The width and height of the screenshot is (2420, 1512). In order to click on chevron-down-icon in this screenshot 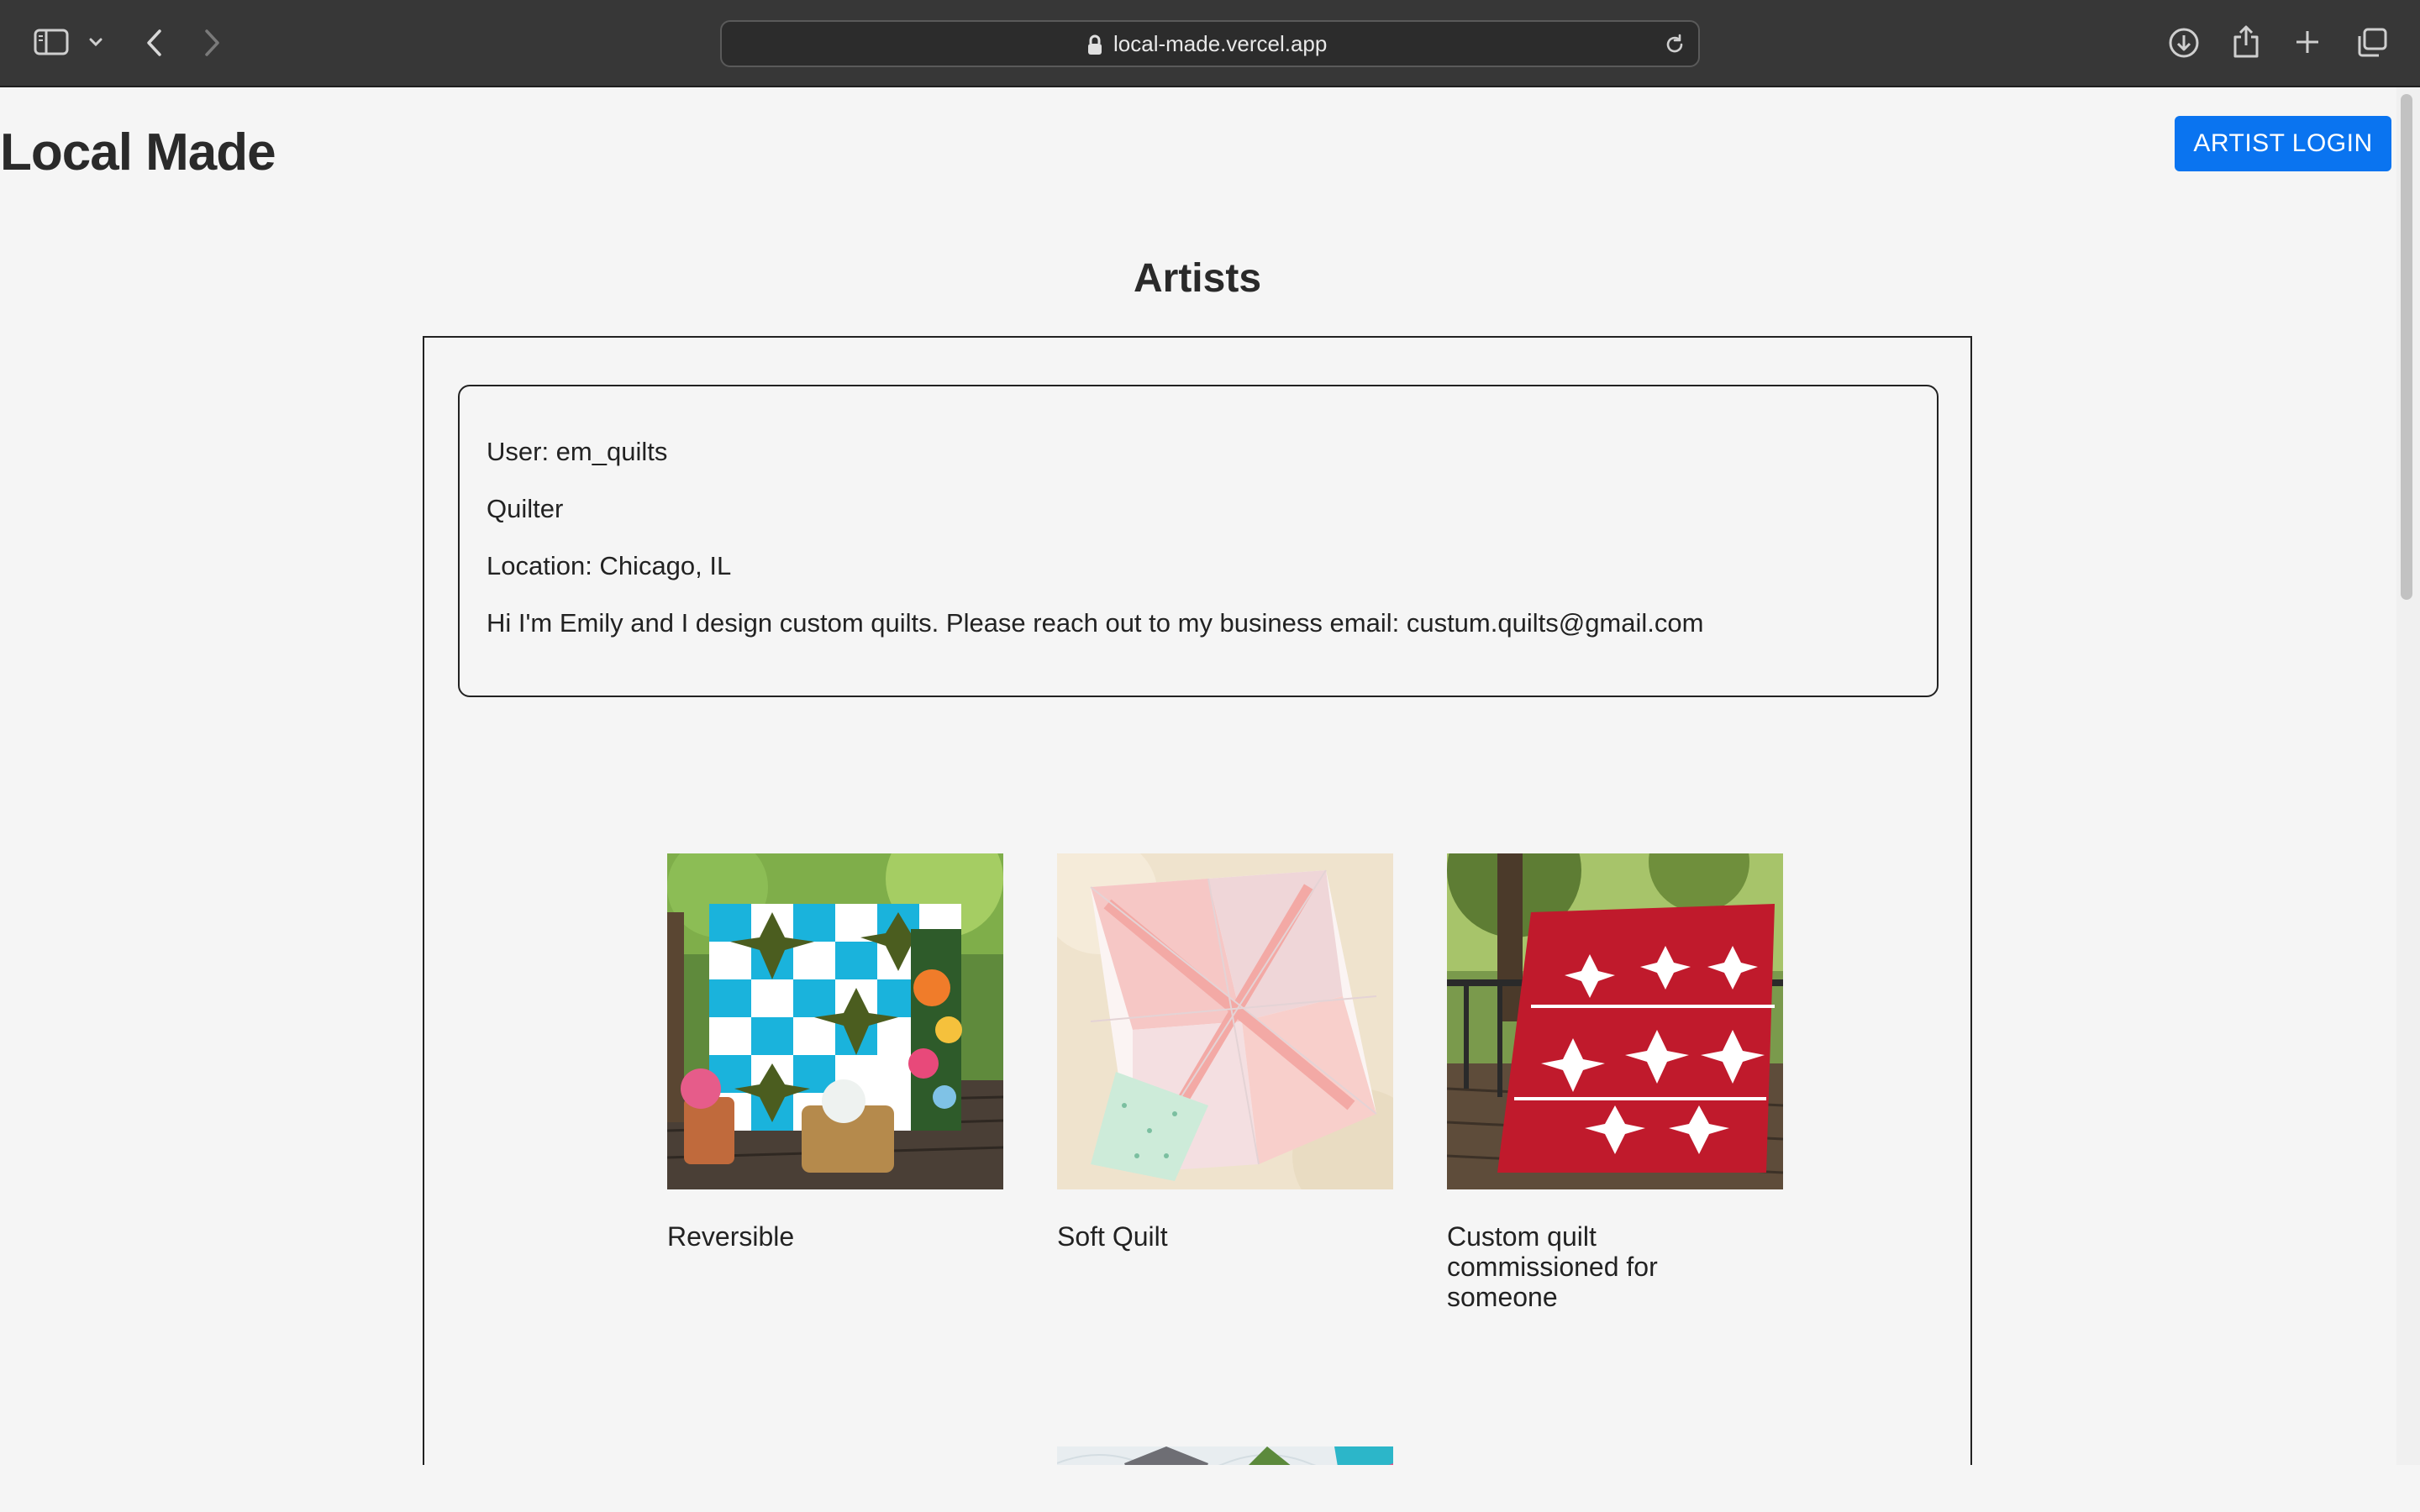, I will do `click(96, 42)`.